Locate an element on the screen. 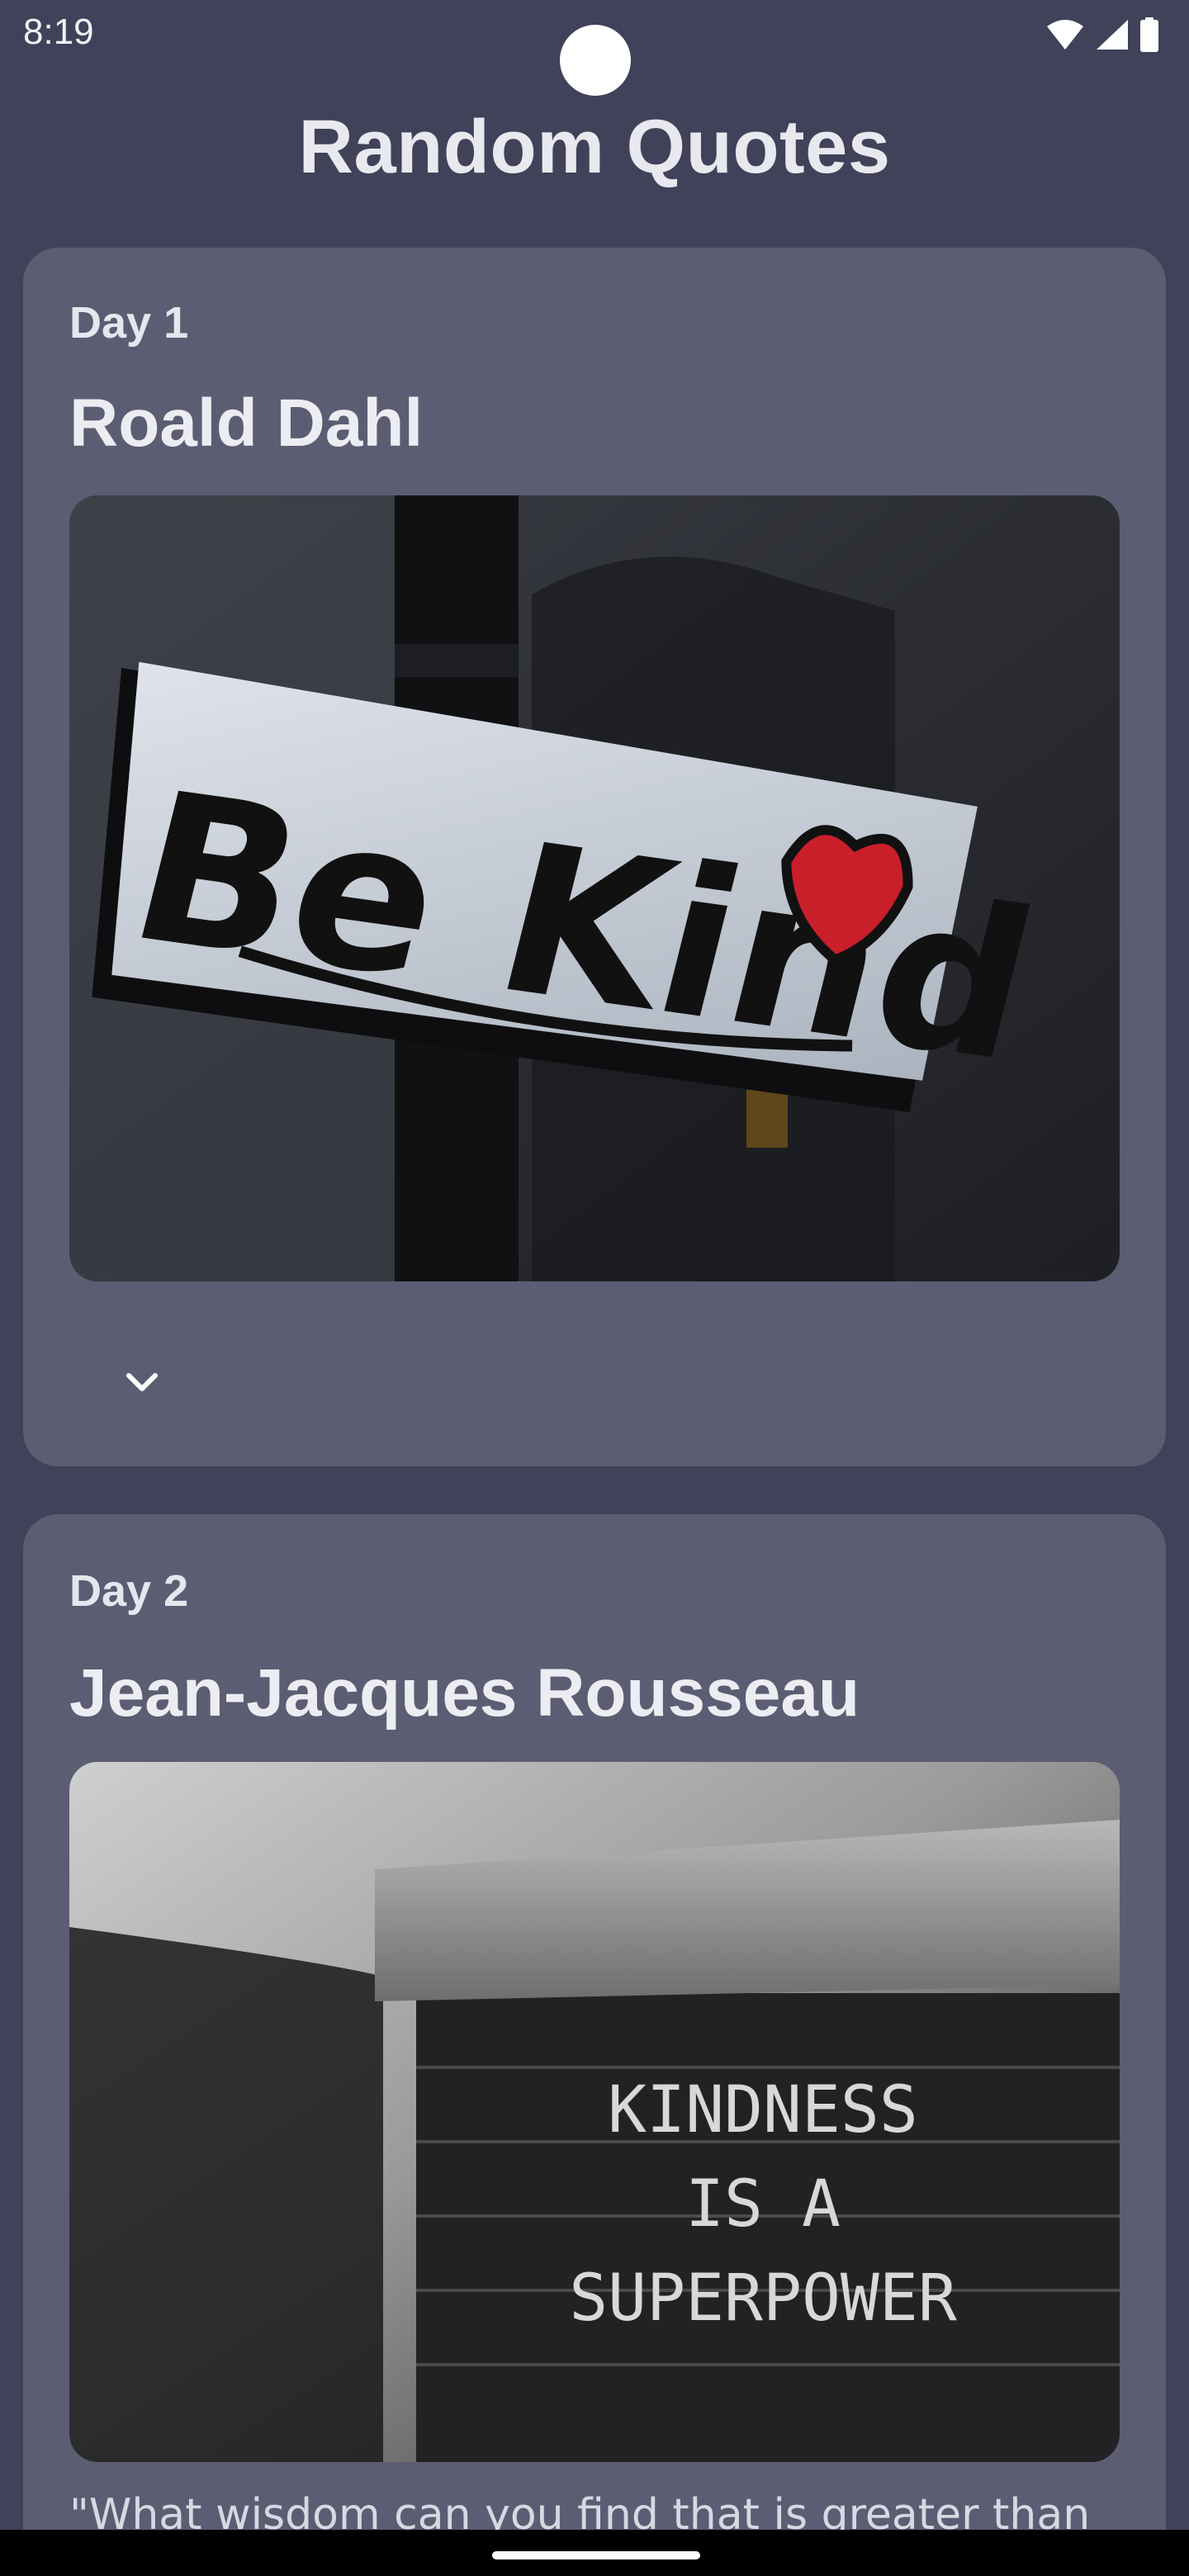 The width and height of the screenshot is (1189, 2576). author-name: Roald Dahl is located at coordinates (246, 423).